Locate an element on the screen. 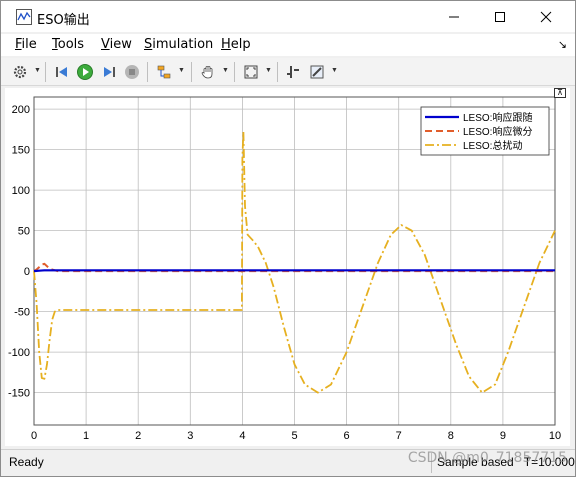 This screenshot has width=576, height=477. zoom-fit-button is located at coordinates (251, 72).